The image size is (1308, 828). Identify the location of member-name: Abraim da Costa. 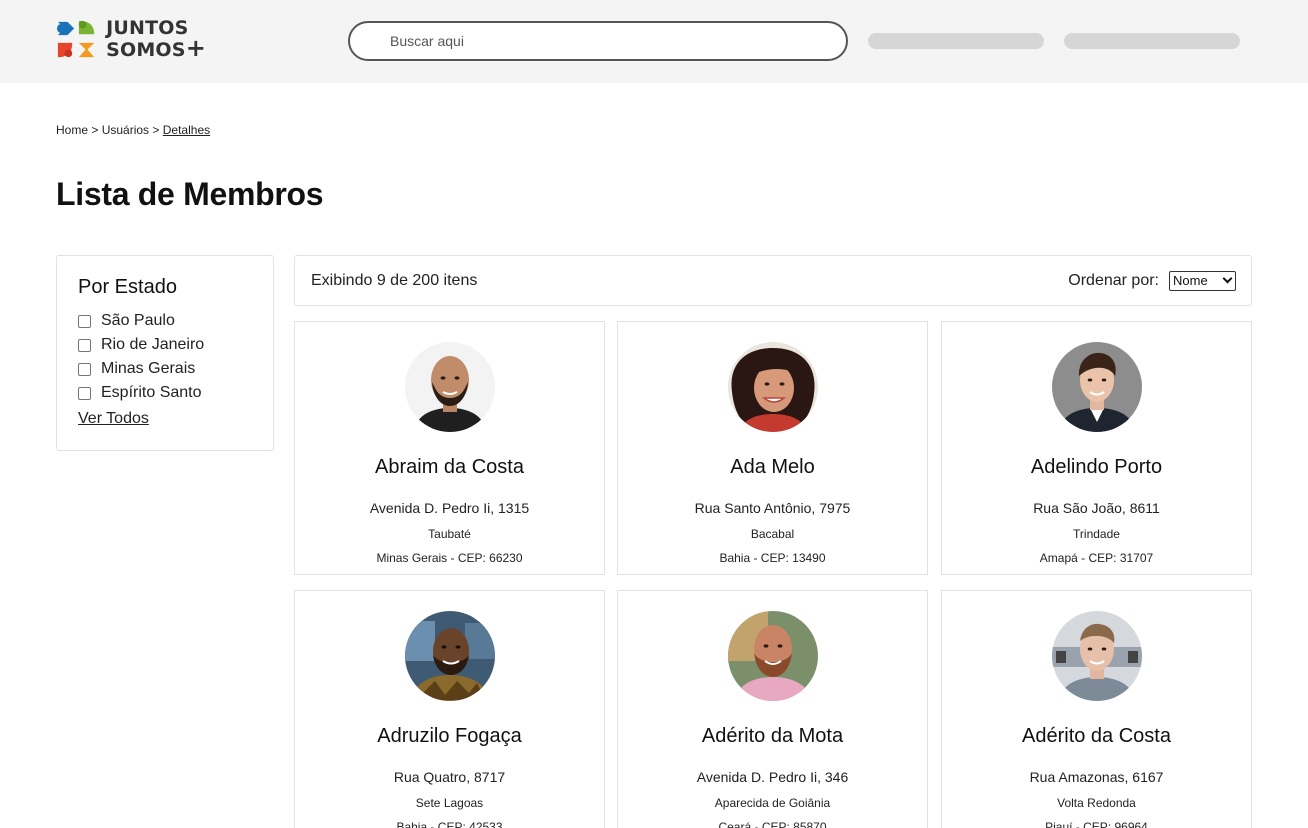
(449, 467).